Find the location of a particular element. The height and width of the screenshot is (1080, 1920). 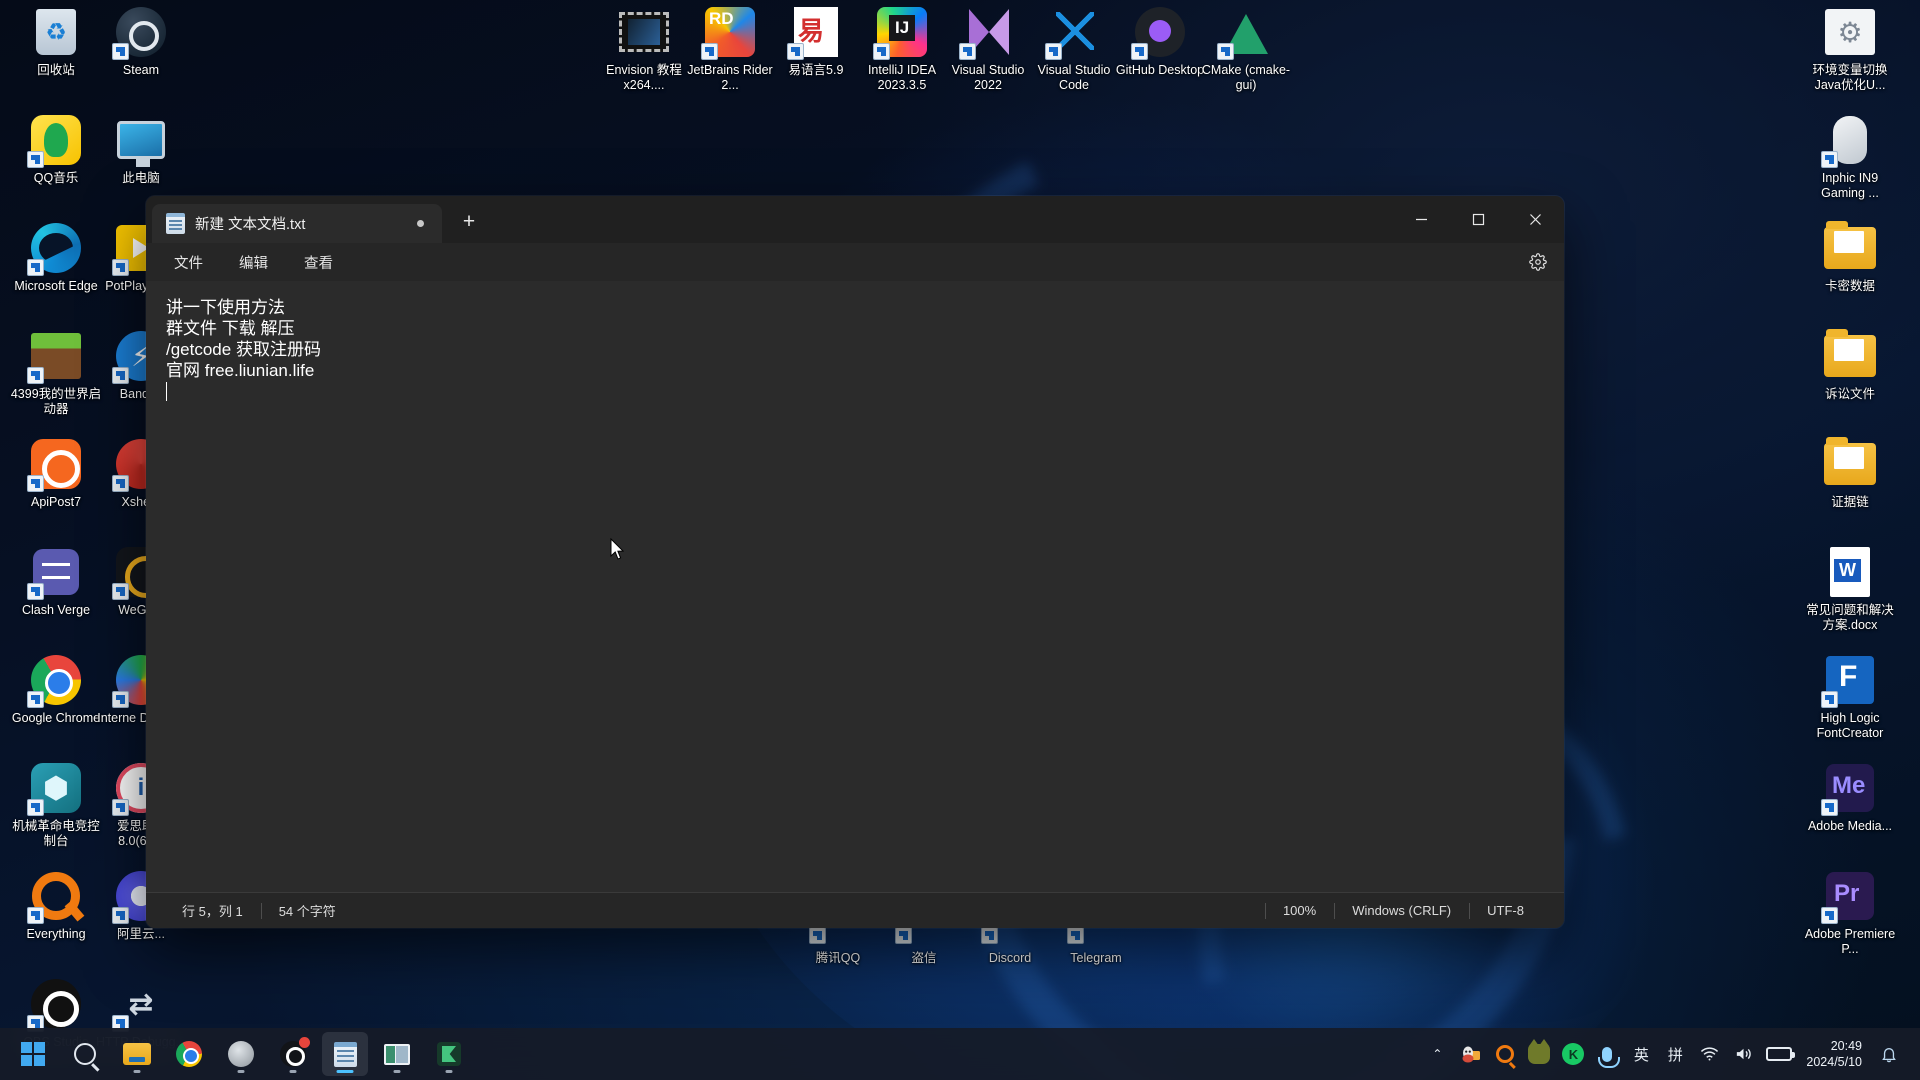

notepad-statusbar: 行 5，列 1 54 个字符 100% Windows (CRLF) UTF-8 is located at coordinates (855, 910).